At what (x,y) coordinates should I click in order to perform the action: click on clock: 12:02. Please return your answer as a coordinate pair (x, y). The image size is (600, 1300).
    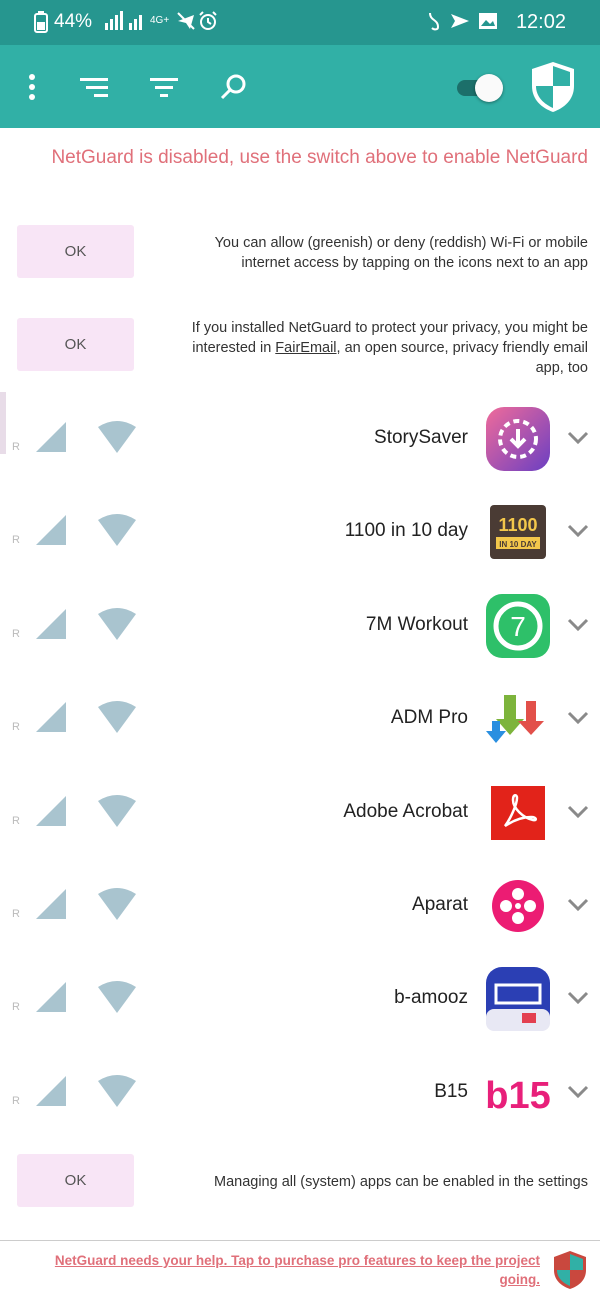
    Looking at the image, I should click on (540, 22).